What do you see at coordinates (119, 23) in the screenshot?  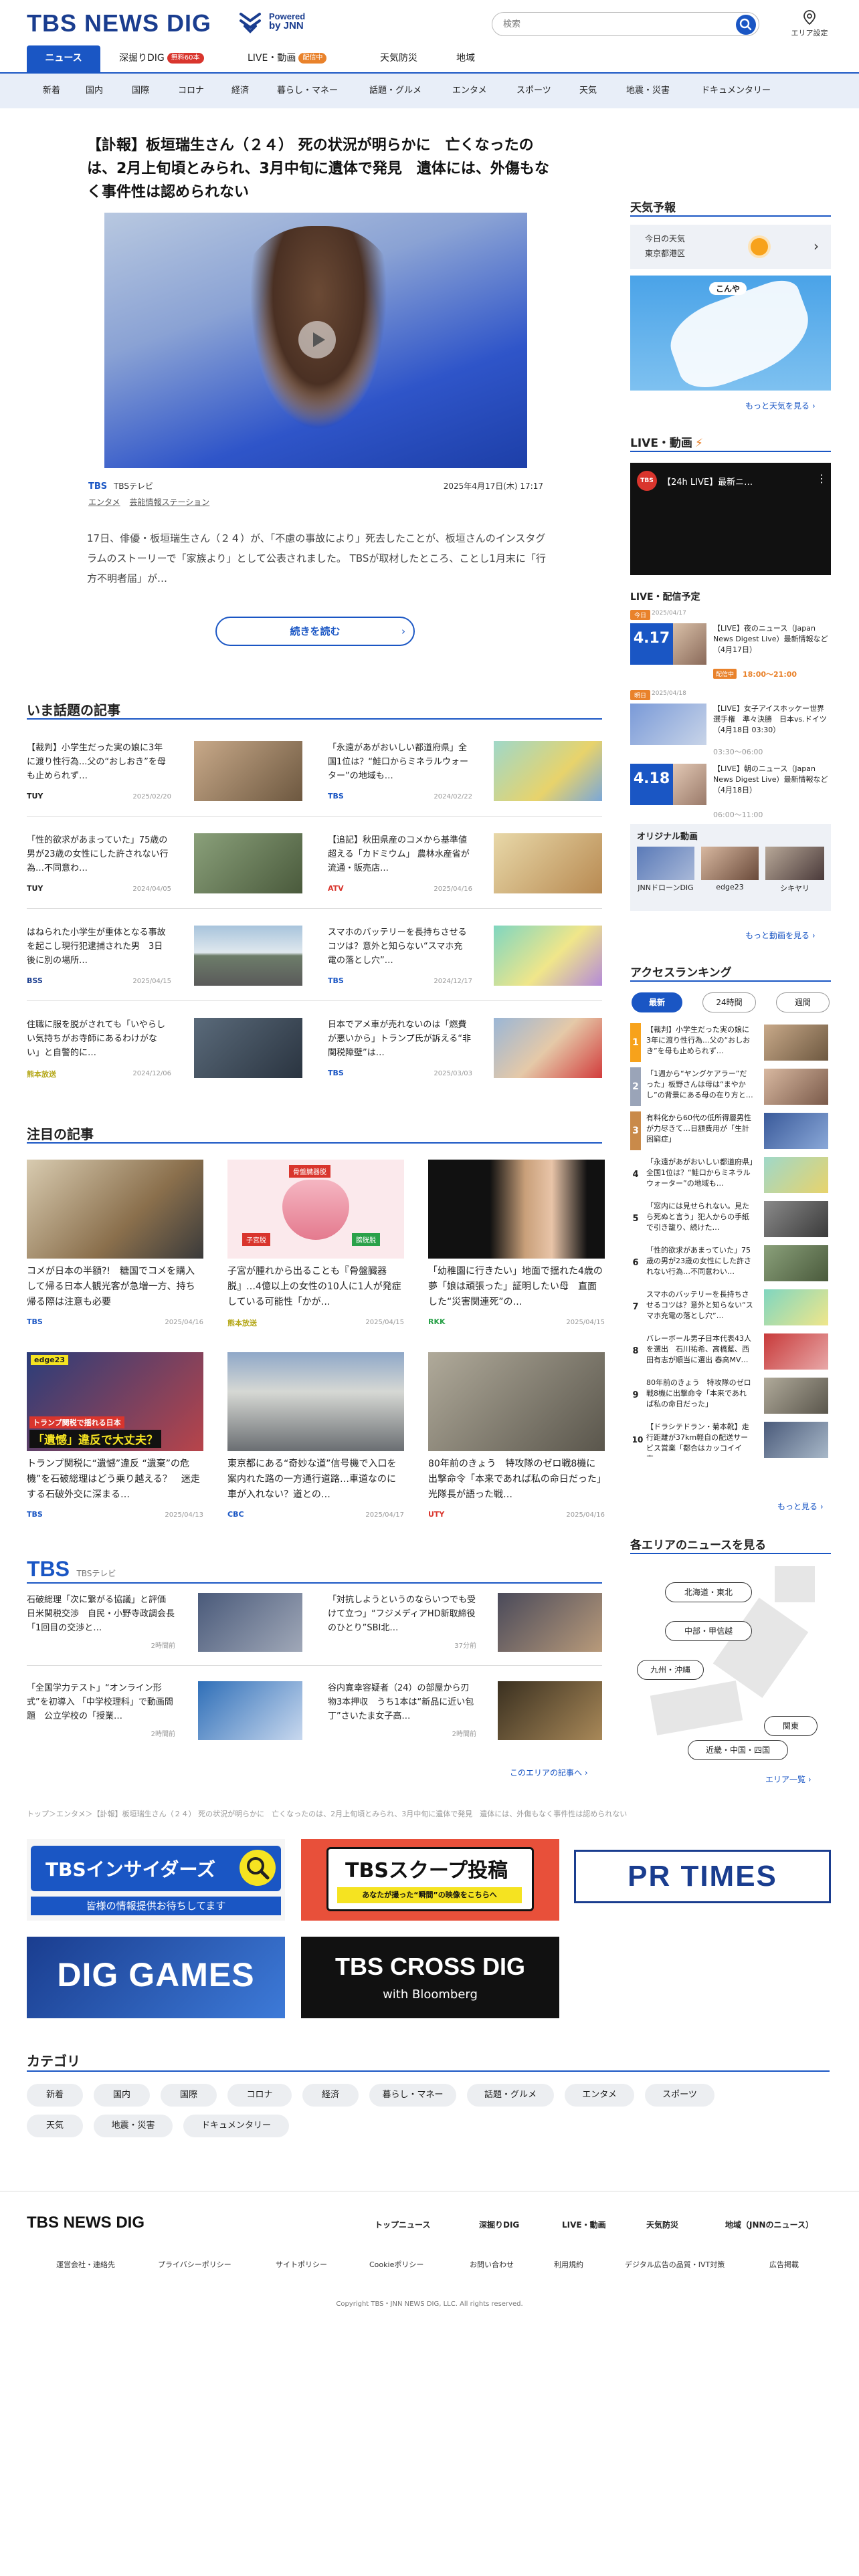 I see `site-logo: TBS NEWS DIG` at bounding box center [119, 23].